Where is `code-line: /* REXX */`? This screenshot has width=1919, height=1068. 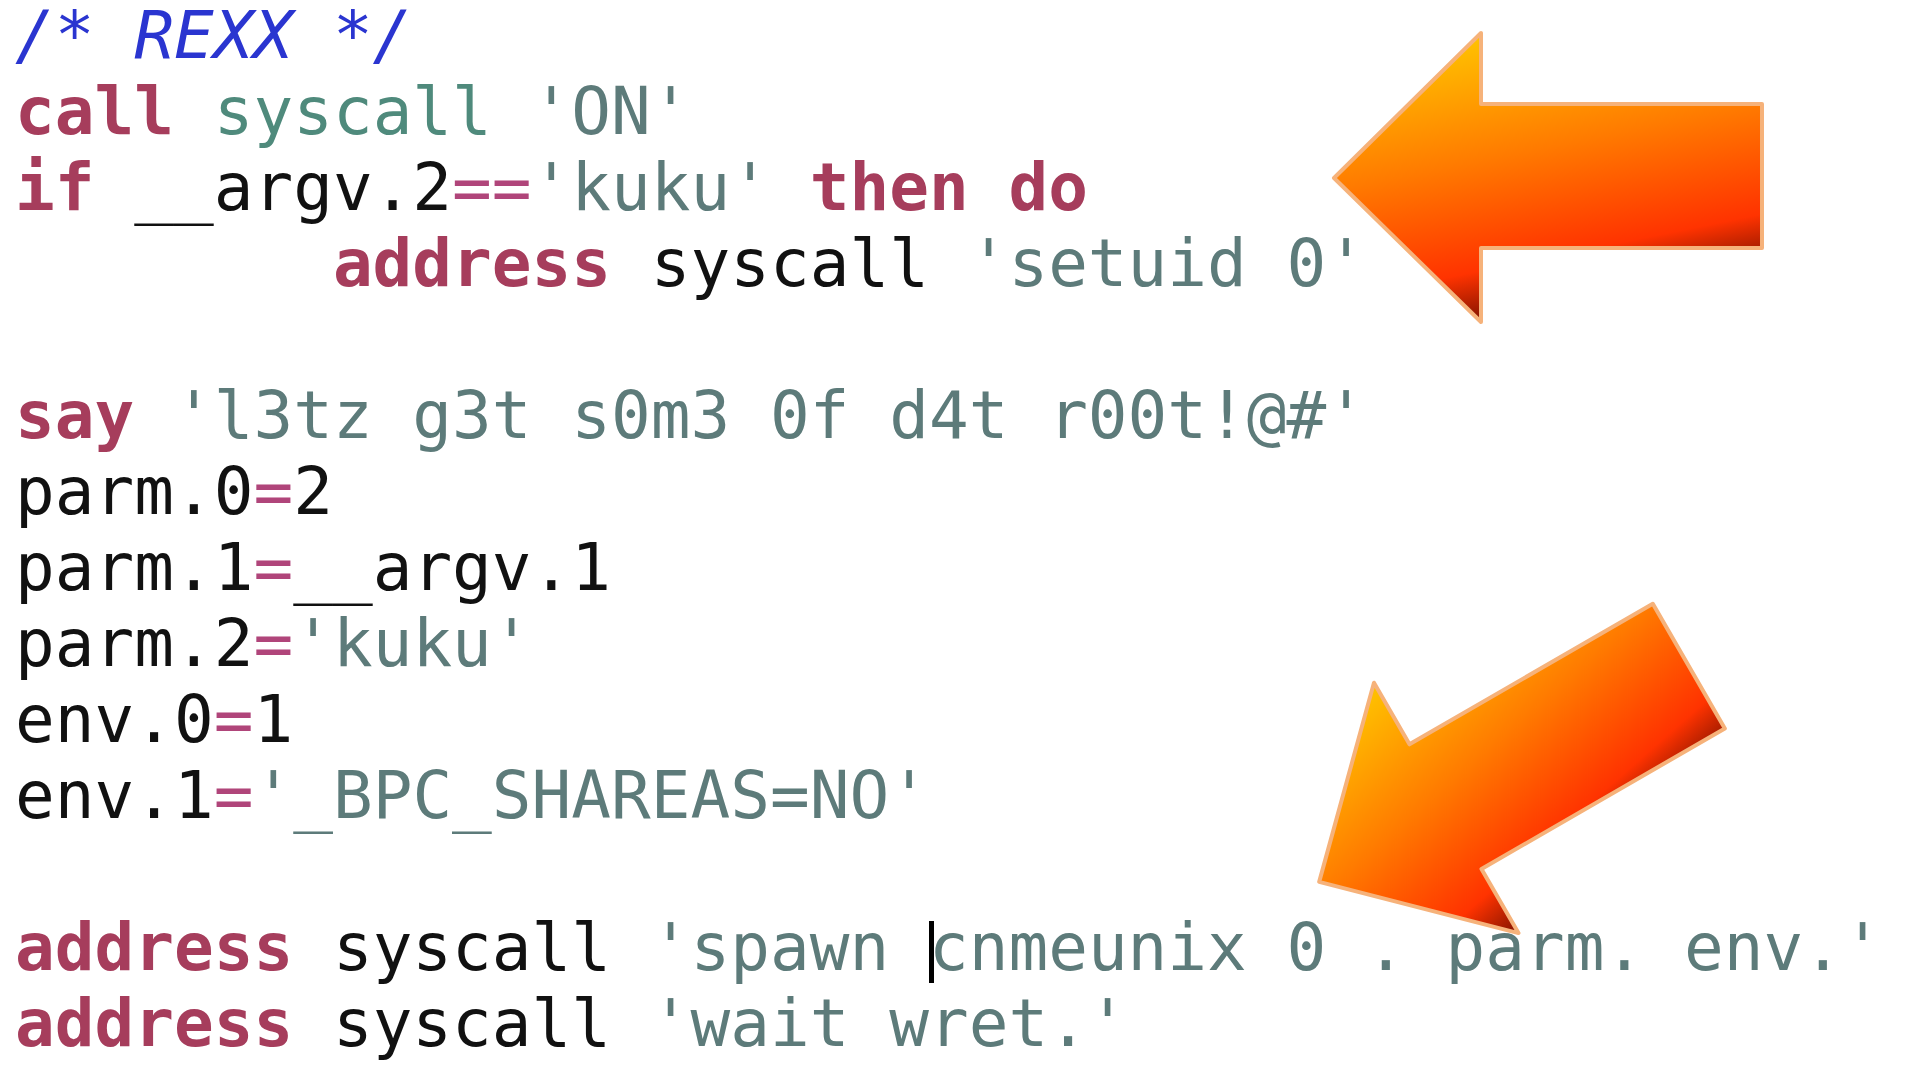 code-line: /* REXX */ is located at coordinates (214, 37).